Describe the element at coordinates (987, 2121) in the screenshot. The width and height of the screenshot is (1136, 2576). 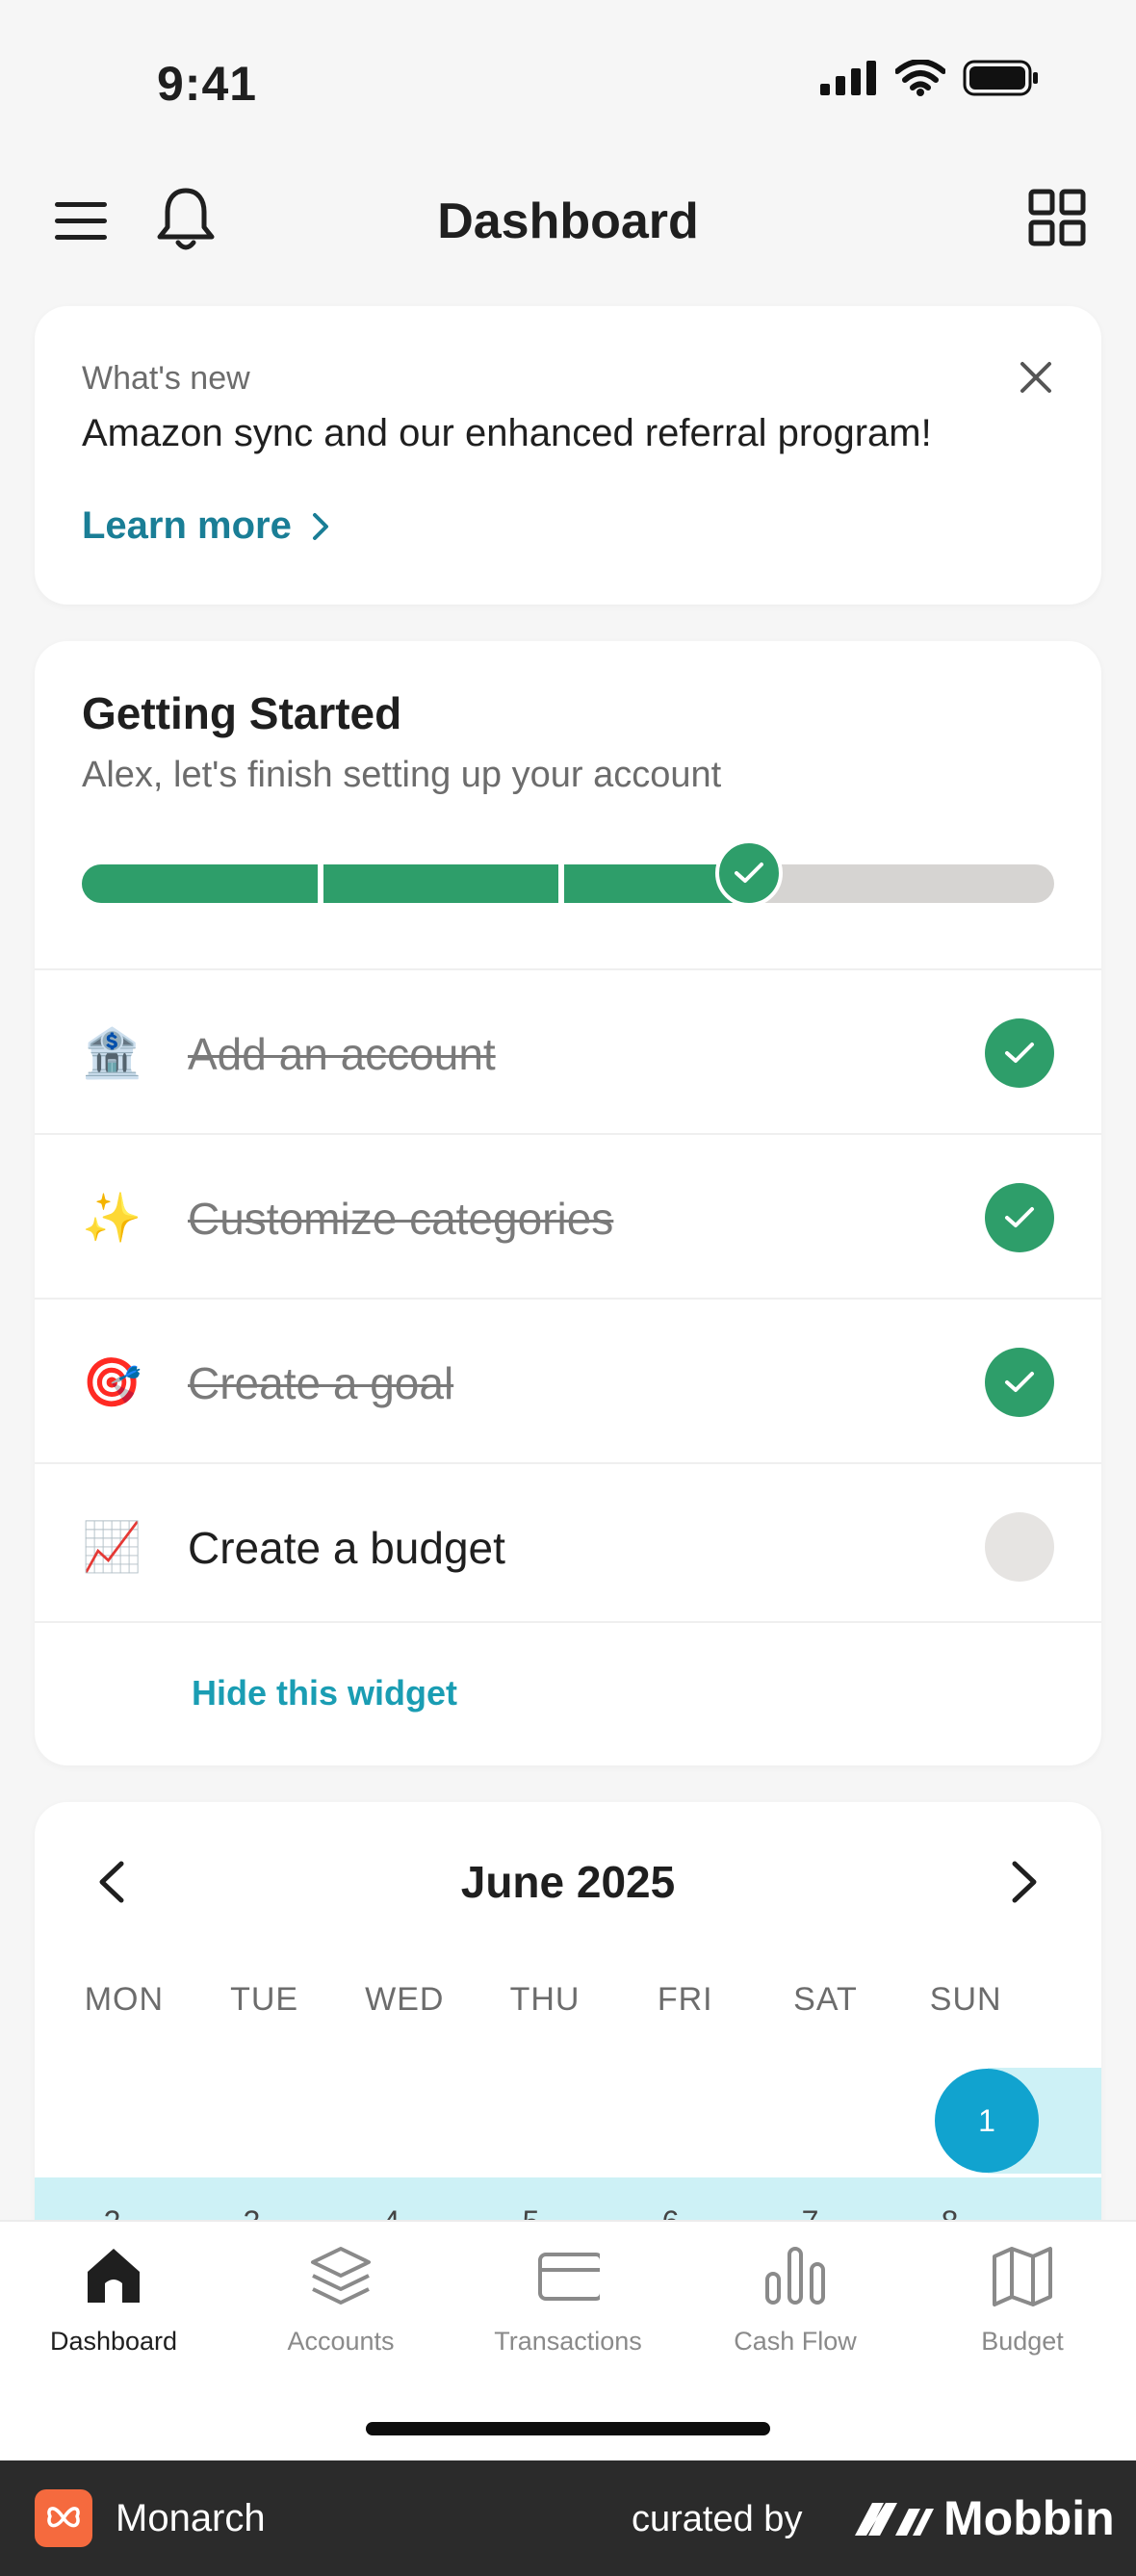
I see `calendar-day-today: 1` at that location.